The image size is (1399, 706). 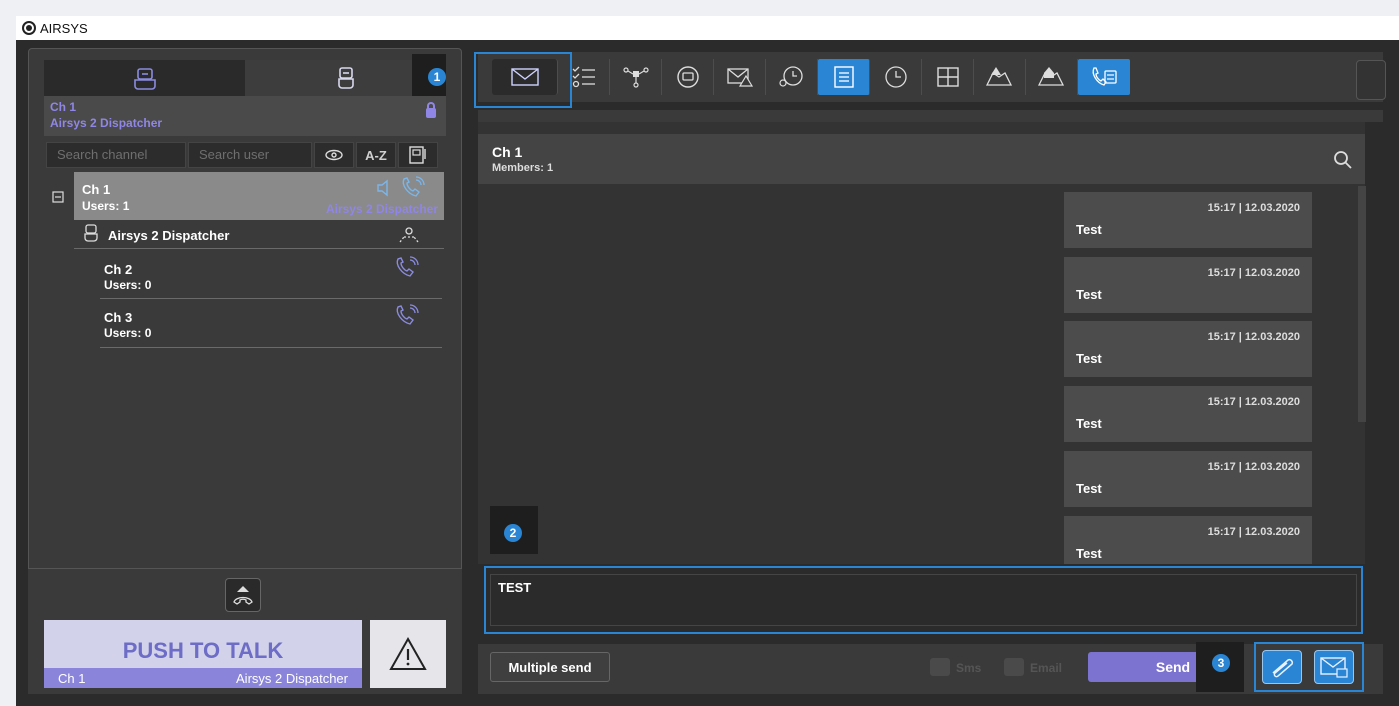 I want to click on visibility-button, so click(x=334, y=155).